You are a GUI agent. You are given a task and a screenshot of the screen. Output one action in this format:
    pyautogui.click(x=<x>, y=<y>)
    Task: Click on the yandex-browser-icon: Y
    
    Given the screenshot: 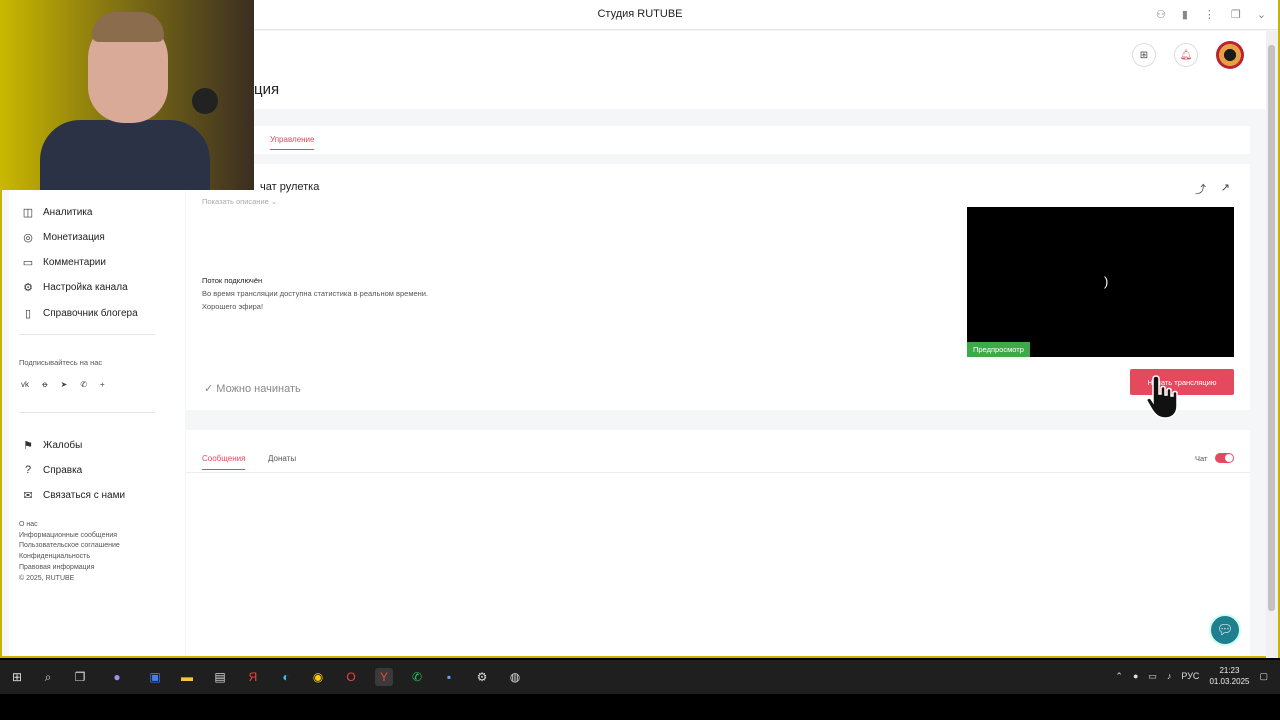 What is the action you would take?
    pyautogui.click(x=384, y=677)
    